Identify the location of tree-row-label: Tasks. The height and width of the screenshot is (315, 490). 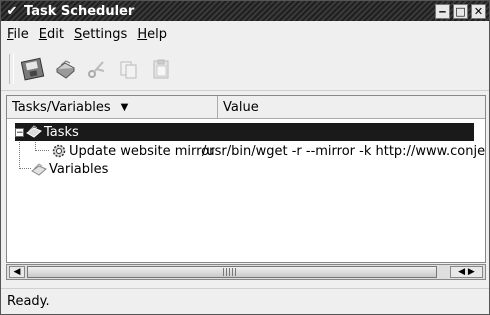
(61, 132).